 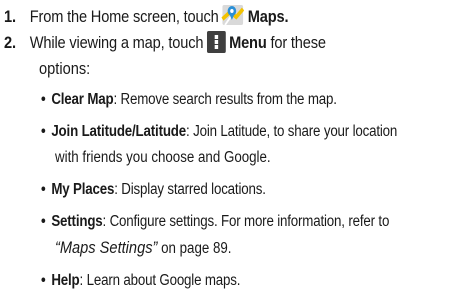 What do you see at coordinates (216, 46) in the screenshot?
I see `menu-key-icon` at bounding box center [216, 46].